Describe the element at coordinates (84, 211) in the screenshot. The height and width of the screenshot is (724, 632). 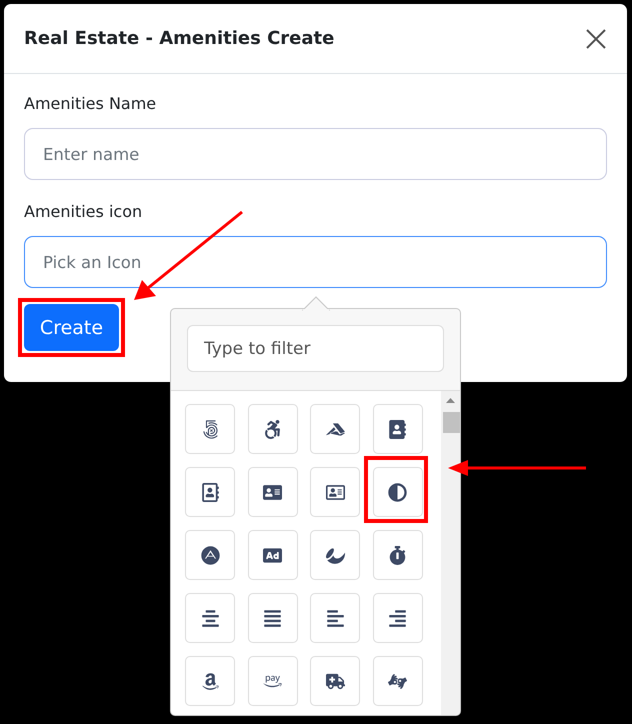
I see `field-label: Amenities icon` at that location.